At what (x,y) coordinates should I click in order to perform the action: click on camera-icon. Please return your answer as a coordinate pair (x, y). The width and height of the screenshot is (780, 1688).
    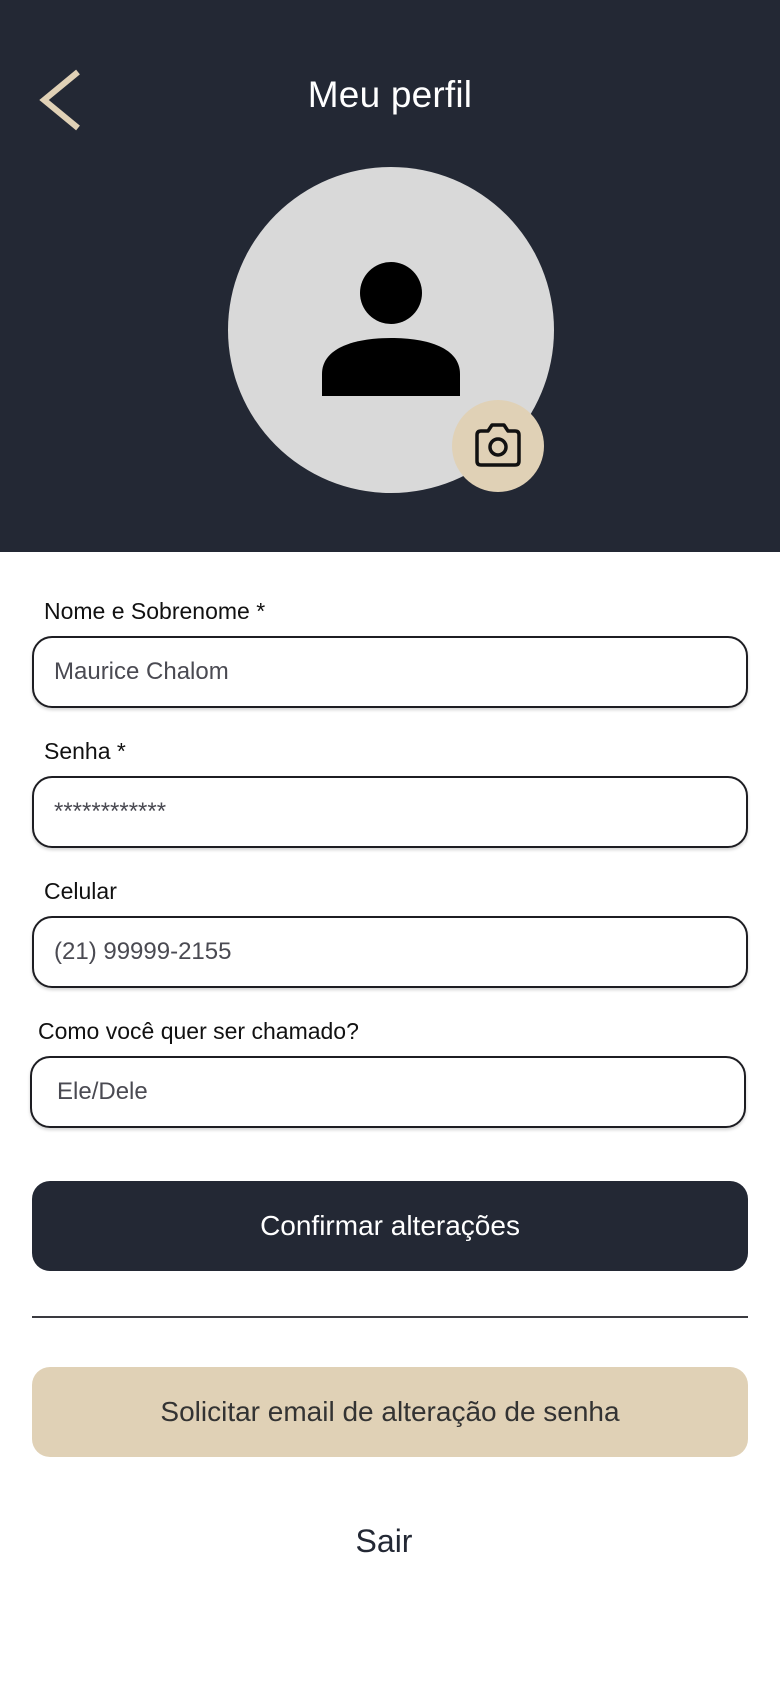
    Looking at the image, I should click on (498, 445).